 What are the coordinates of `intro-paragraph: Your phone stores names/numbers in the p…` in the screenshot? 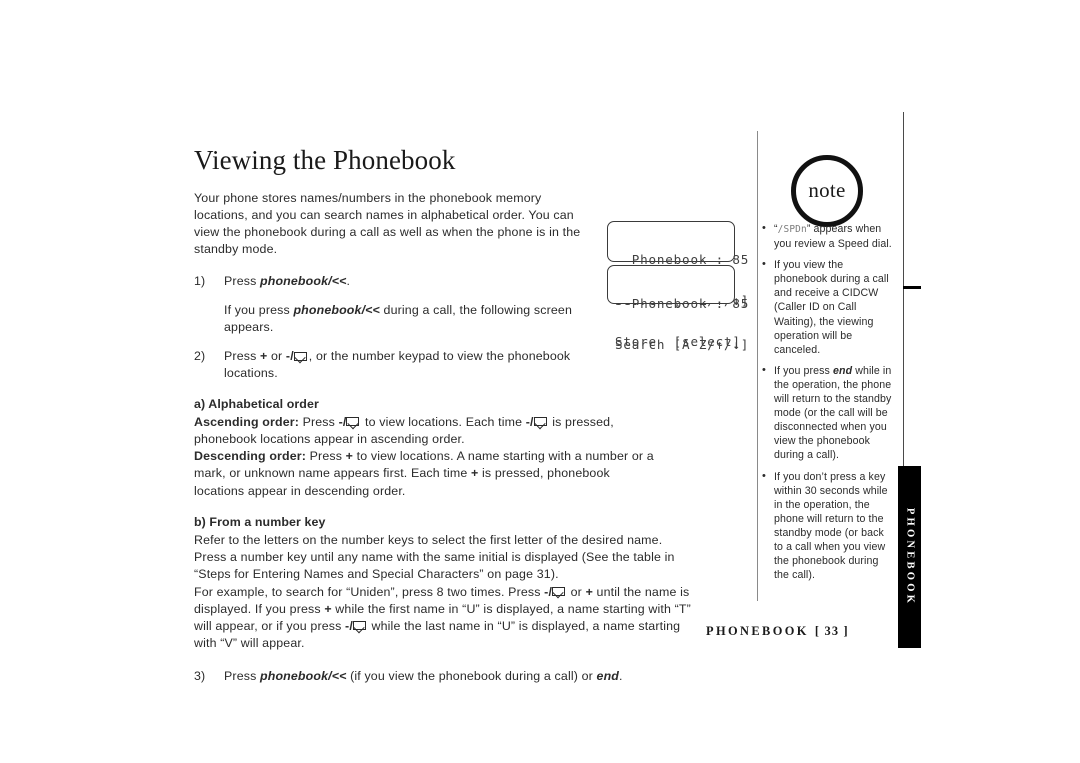 It's located at (387, 223).